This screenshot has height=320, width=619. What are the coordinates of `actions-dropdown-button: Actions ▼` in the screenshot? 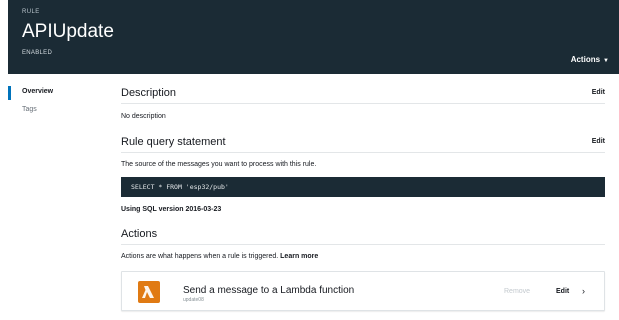 It's located at (590, 59).